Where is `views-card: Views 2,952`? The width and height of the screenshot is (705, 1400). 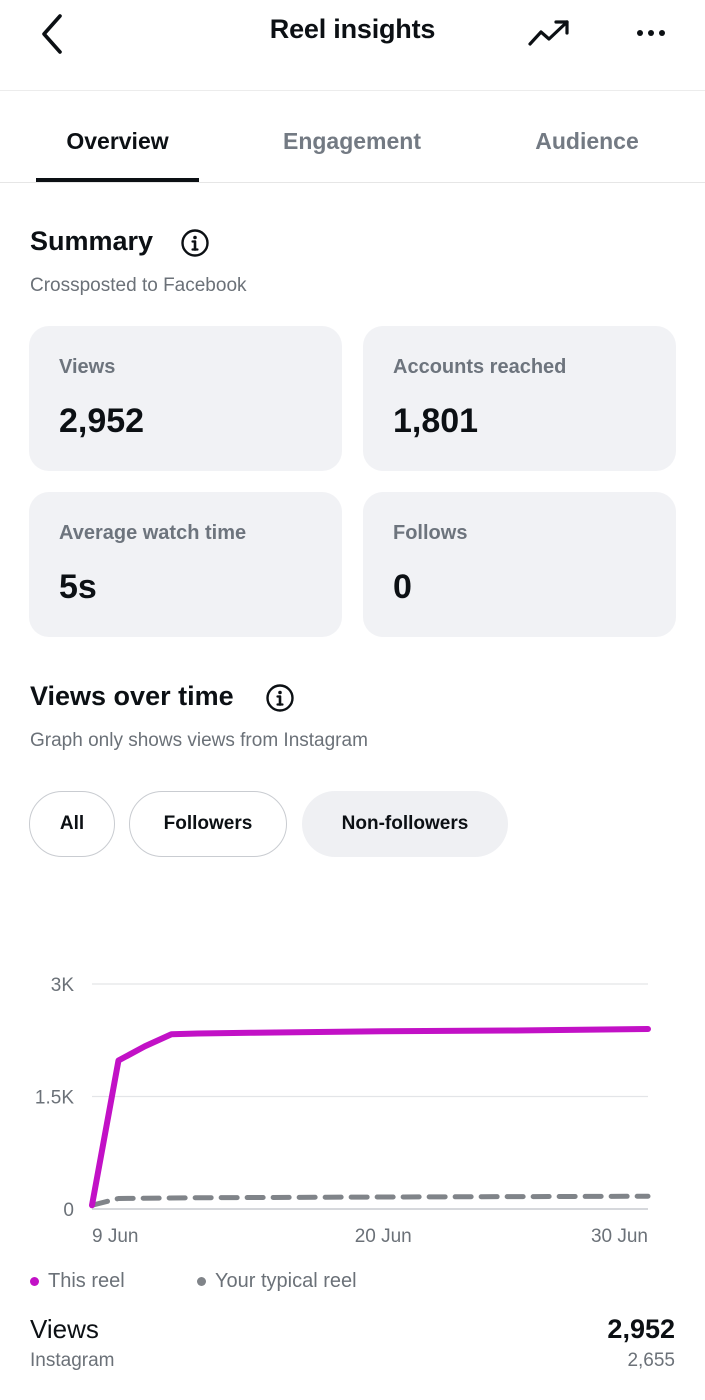
views-card: Views 2,952 is located at coordinates (185, 398).